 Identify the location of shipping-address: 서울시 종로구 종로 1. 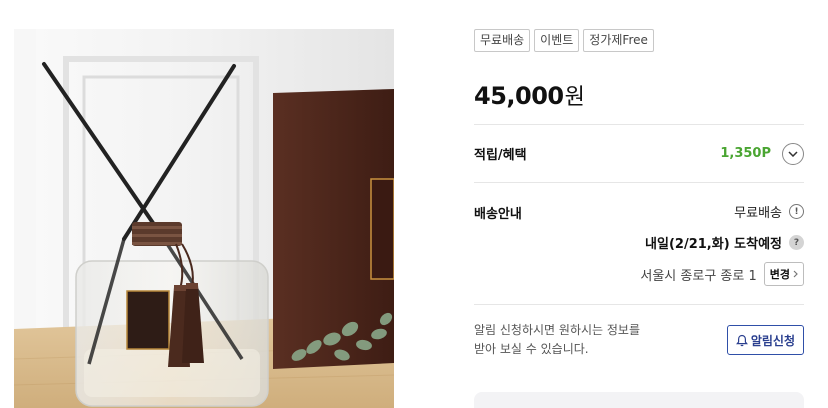
(698, 276).